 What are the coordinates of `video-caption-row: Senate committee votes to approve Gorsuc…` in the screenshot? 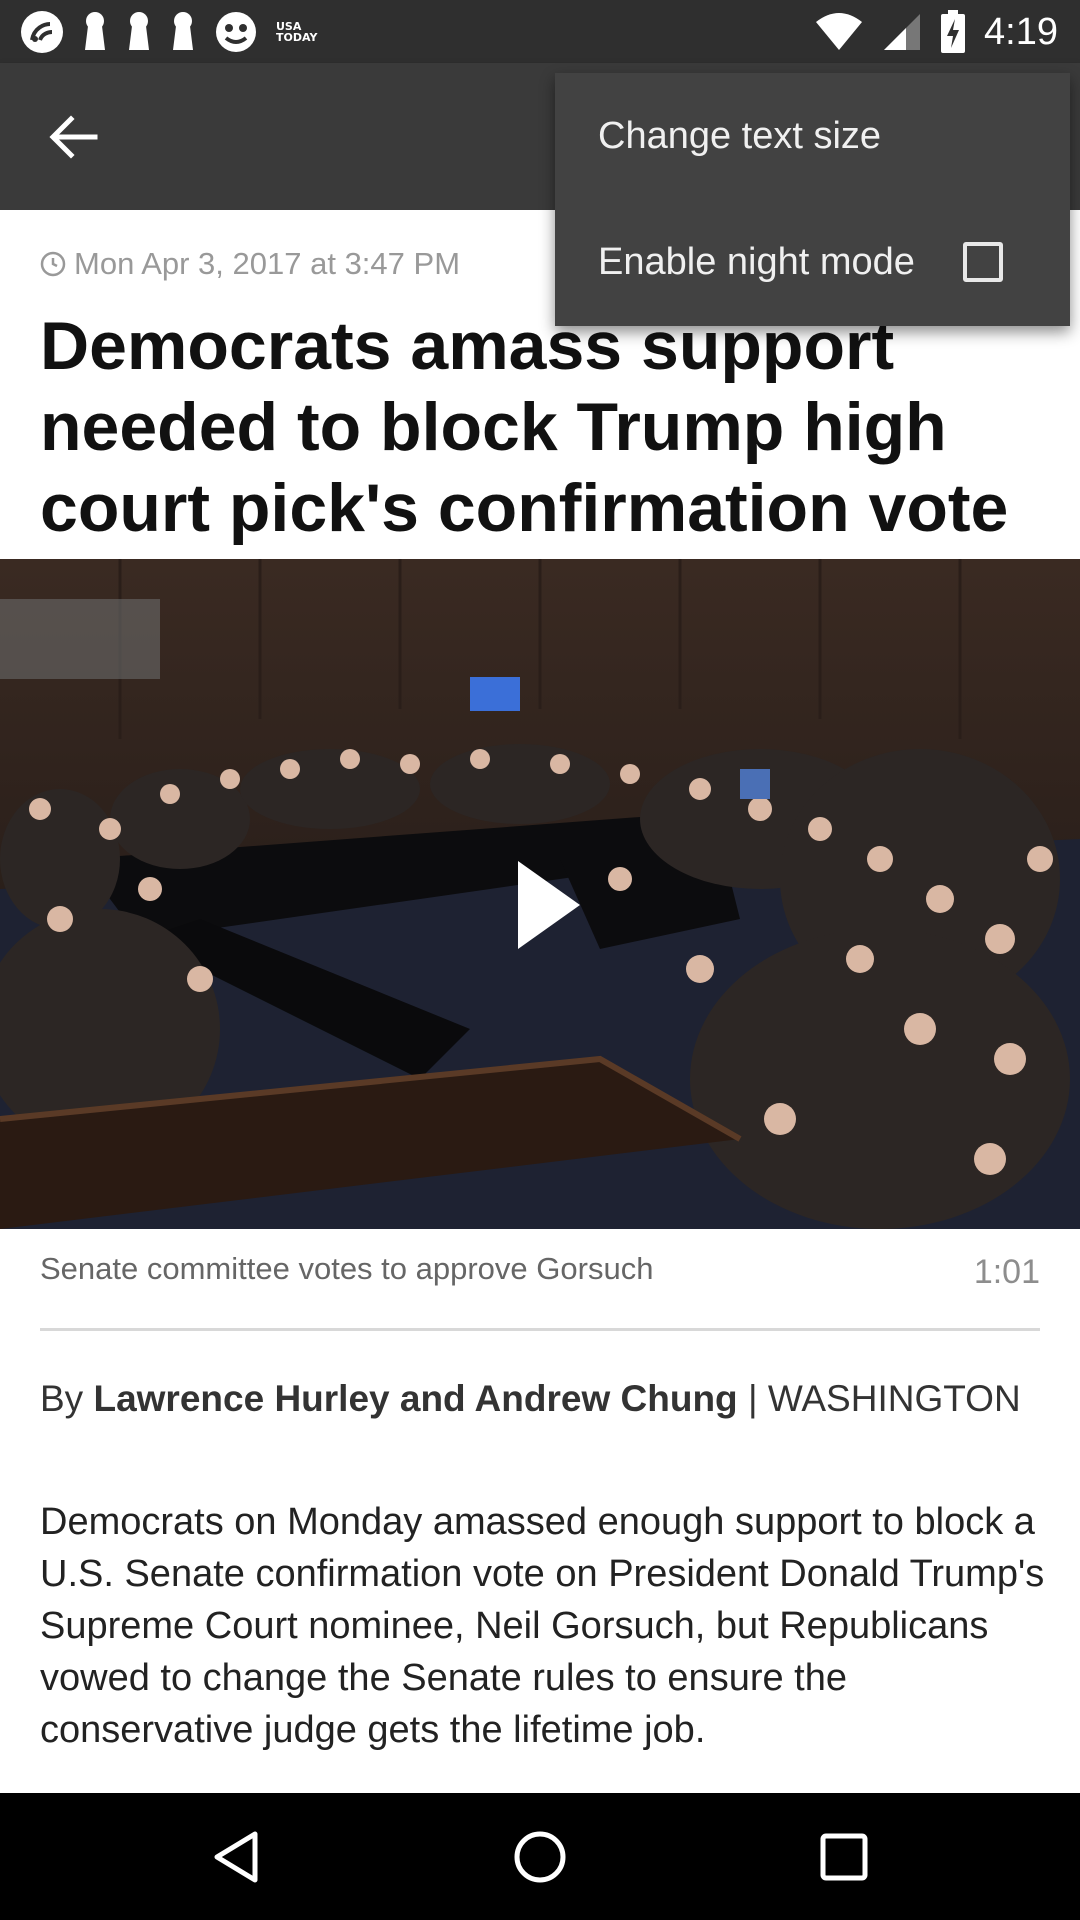 It's located at (540, 1280).